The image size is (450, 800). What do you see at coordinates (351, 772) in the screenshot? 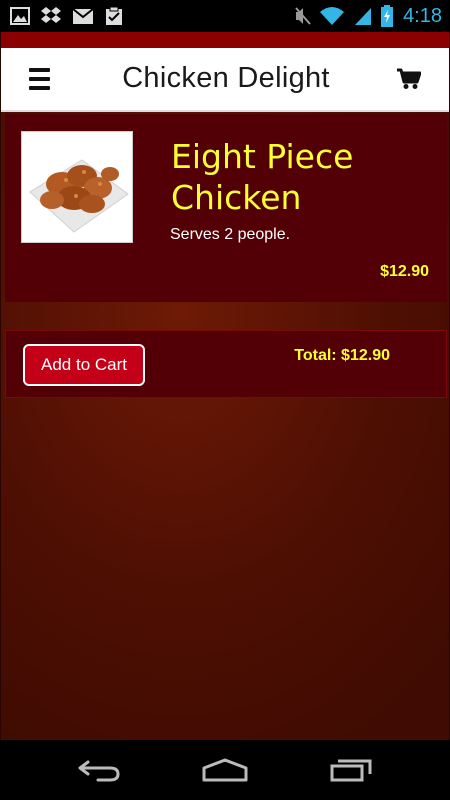
I see `recent-apps-icon` at bounding box center [351, 772].